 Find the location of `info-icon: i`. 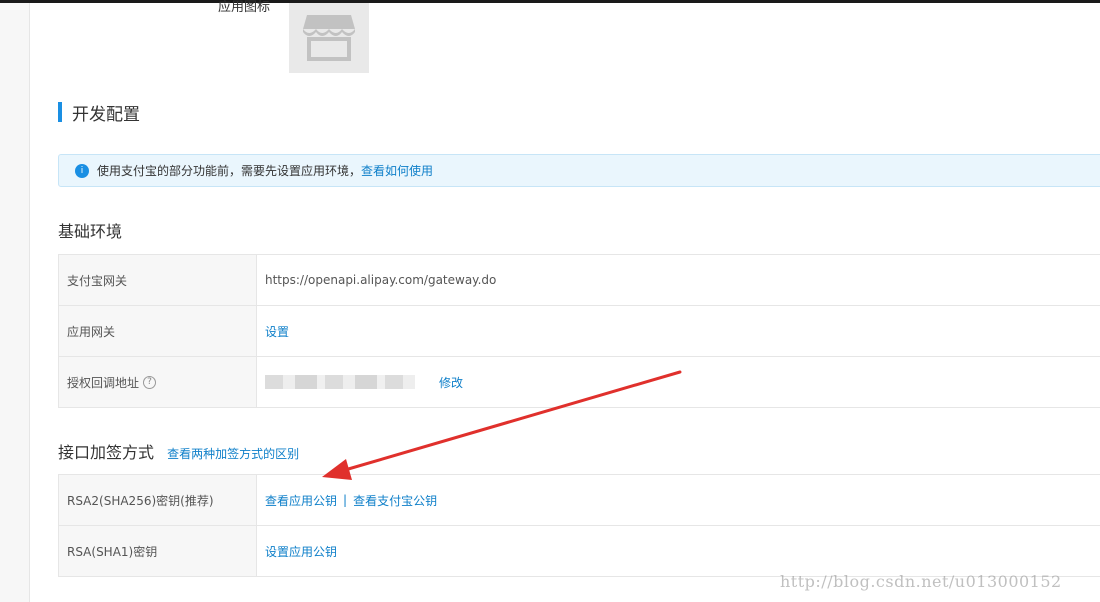

info-icon: i is located at coordinates (82, 170).